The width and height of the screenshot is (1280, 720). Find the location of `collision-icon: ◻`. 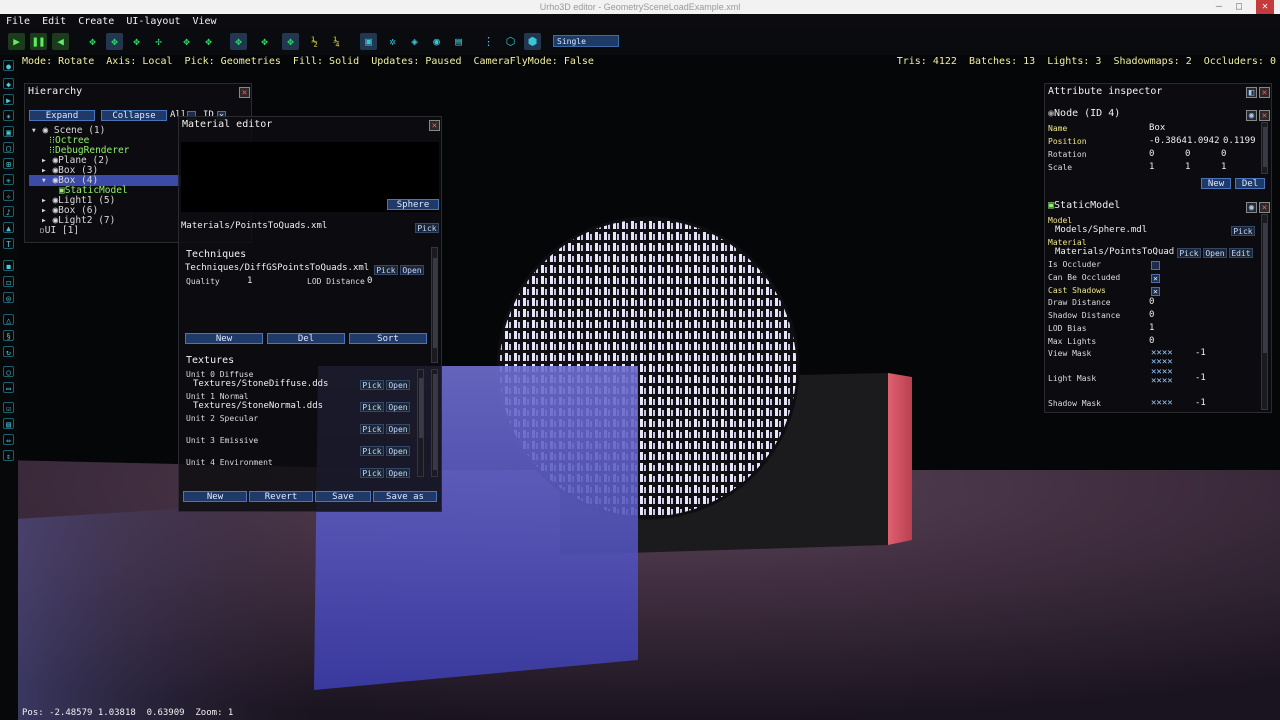

collision-icon: ◻ is located at coordinates (8, 281).